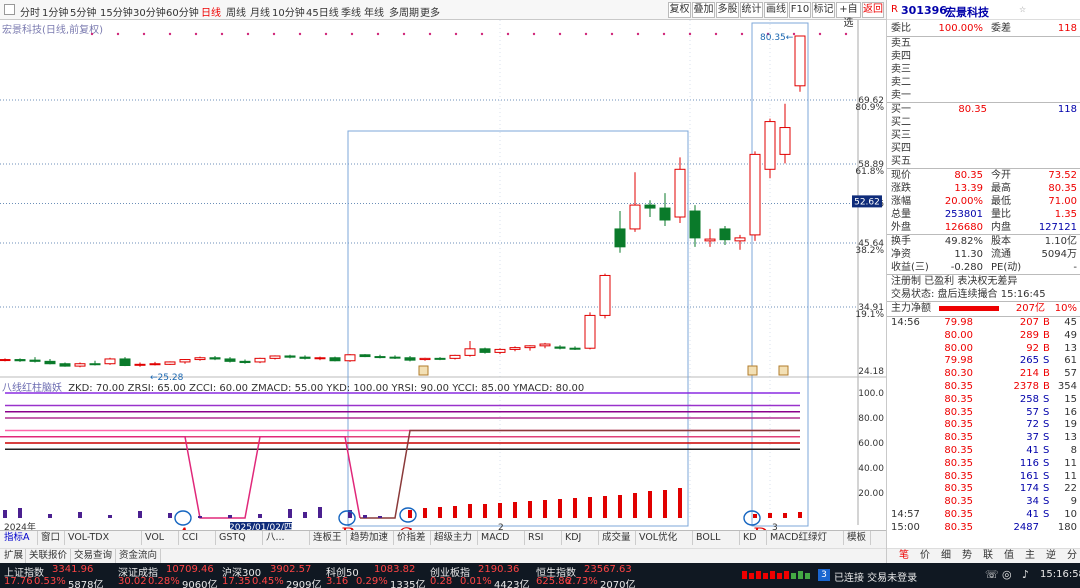 Image resolution: width=1080 pixels, height=588 pixels. What do you see at coordinates (727, 10) in the screenshot?
I see `toolbar-button-2: 多股` at bounding box center [727, 10].